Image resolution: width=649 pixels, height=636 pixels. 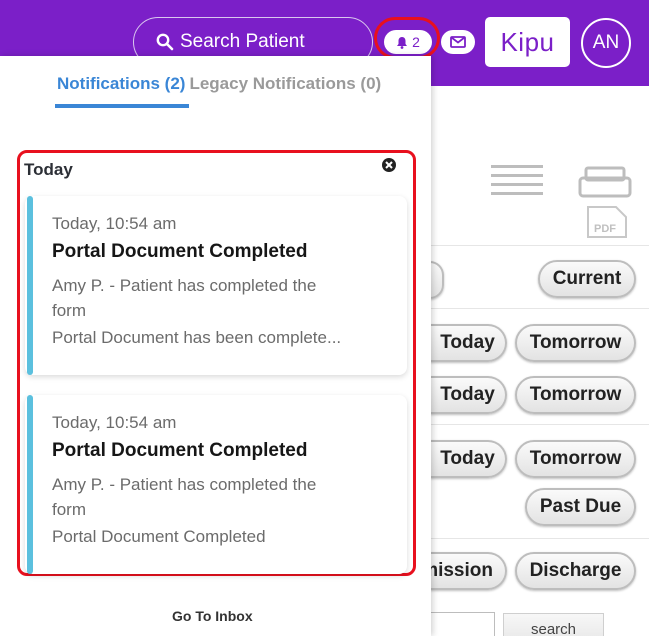 I want to click on pdf-label: PDF, so click(x=605, y=229).